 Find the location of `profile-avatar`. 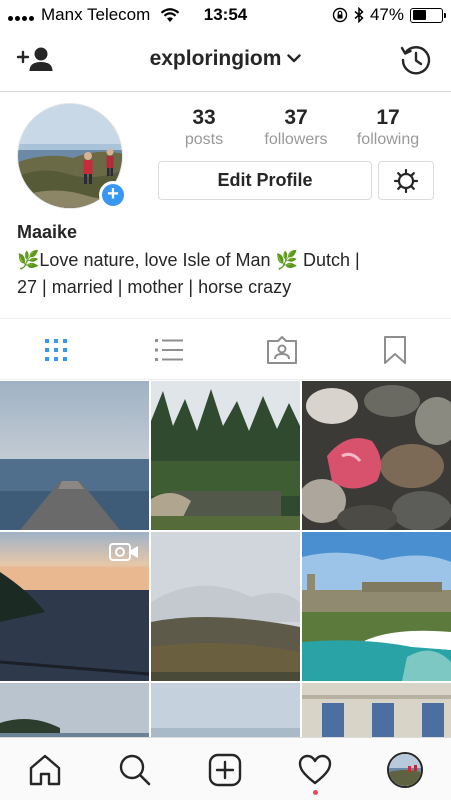

profile-avatar is located at coordinates (405, 770).